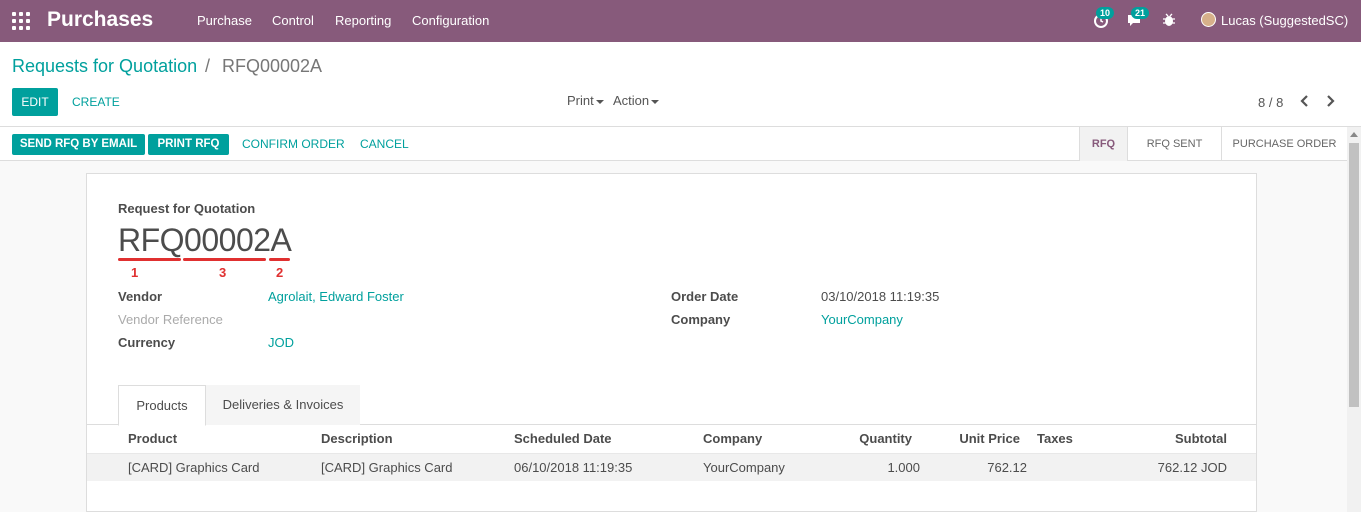 This screenshot has height=512, width=1361. Describe the element at coordinates (280, 272) in the screenshot. I see `annotation-number-2: 2` at that location.